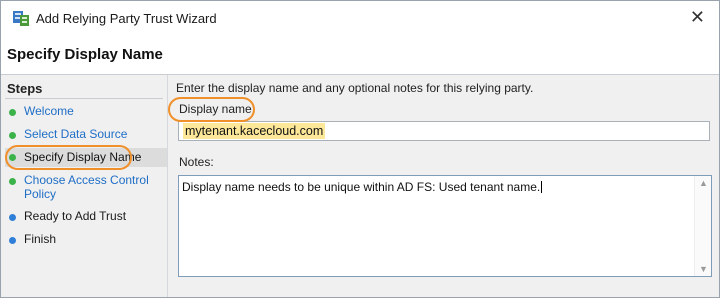 The width and height of the screenshot is (720, 298). Describe the element at coordinates (84, 98) in the screenshot. I see `steps-divider` at that location.